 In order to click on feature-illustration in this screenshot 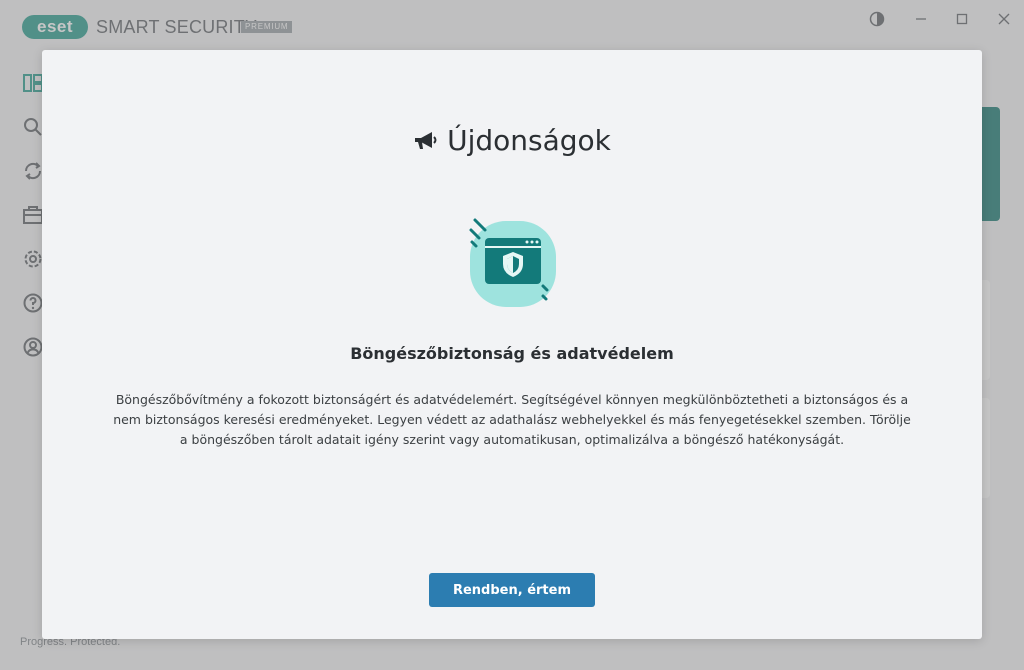, I will do `click(513, 262)`.